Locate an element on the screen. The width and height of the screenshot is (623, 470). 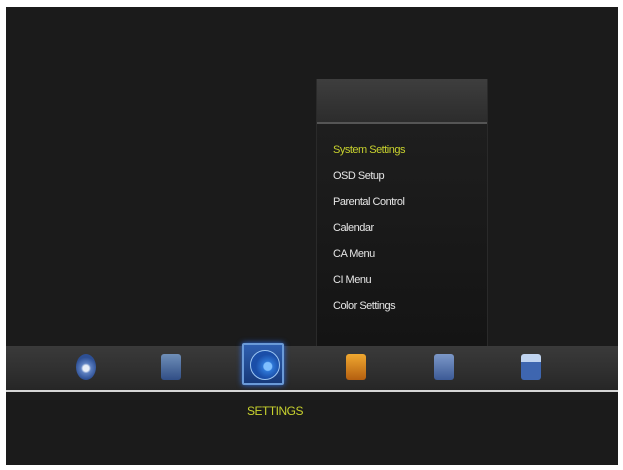
dock-item-settings is located at coordinates (263, 364).